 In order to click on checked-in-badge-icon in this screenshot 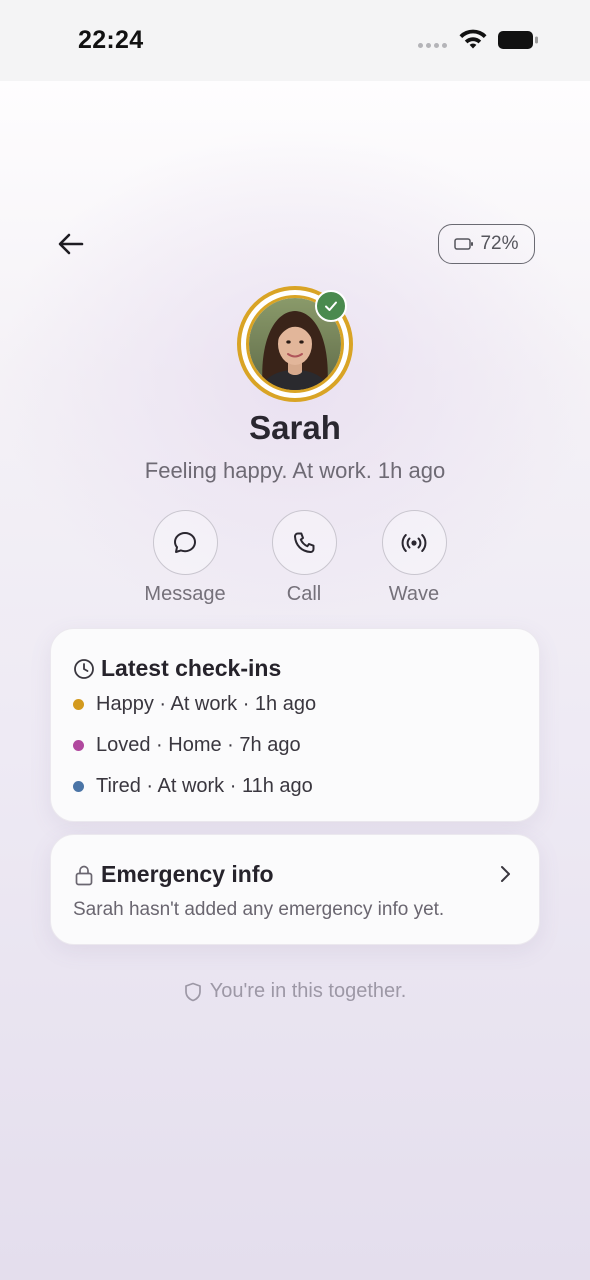, I will do `click(331, 306)`.